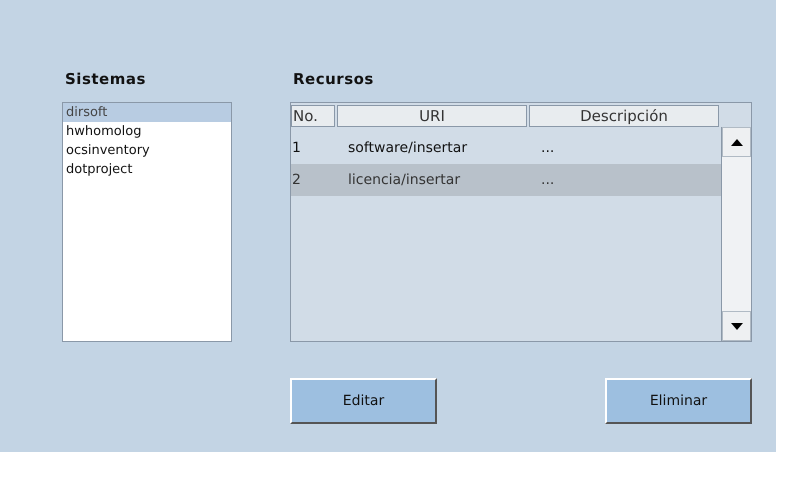  I want to click on column-header: Descripción, so click(624, 116).